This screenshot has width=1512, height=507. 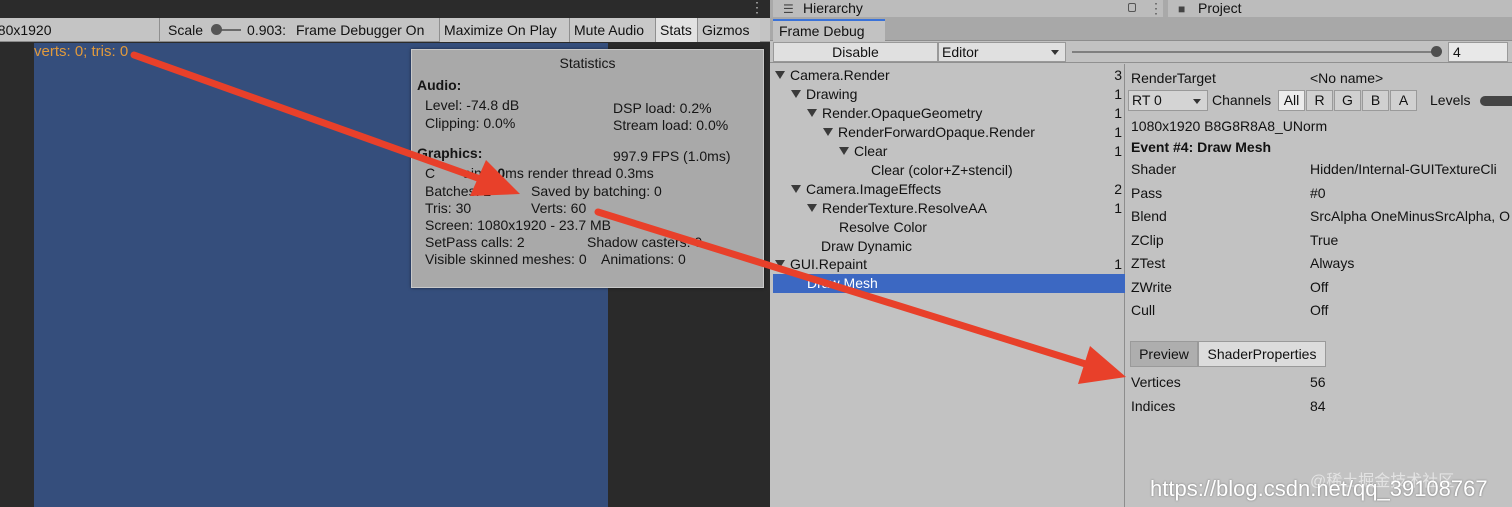 I want to click on rt-select-label: RT 0, so click(x=1147, y=100).